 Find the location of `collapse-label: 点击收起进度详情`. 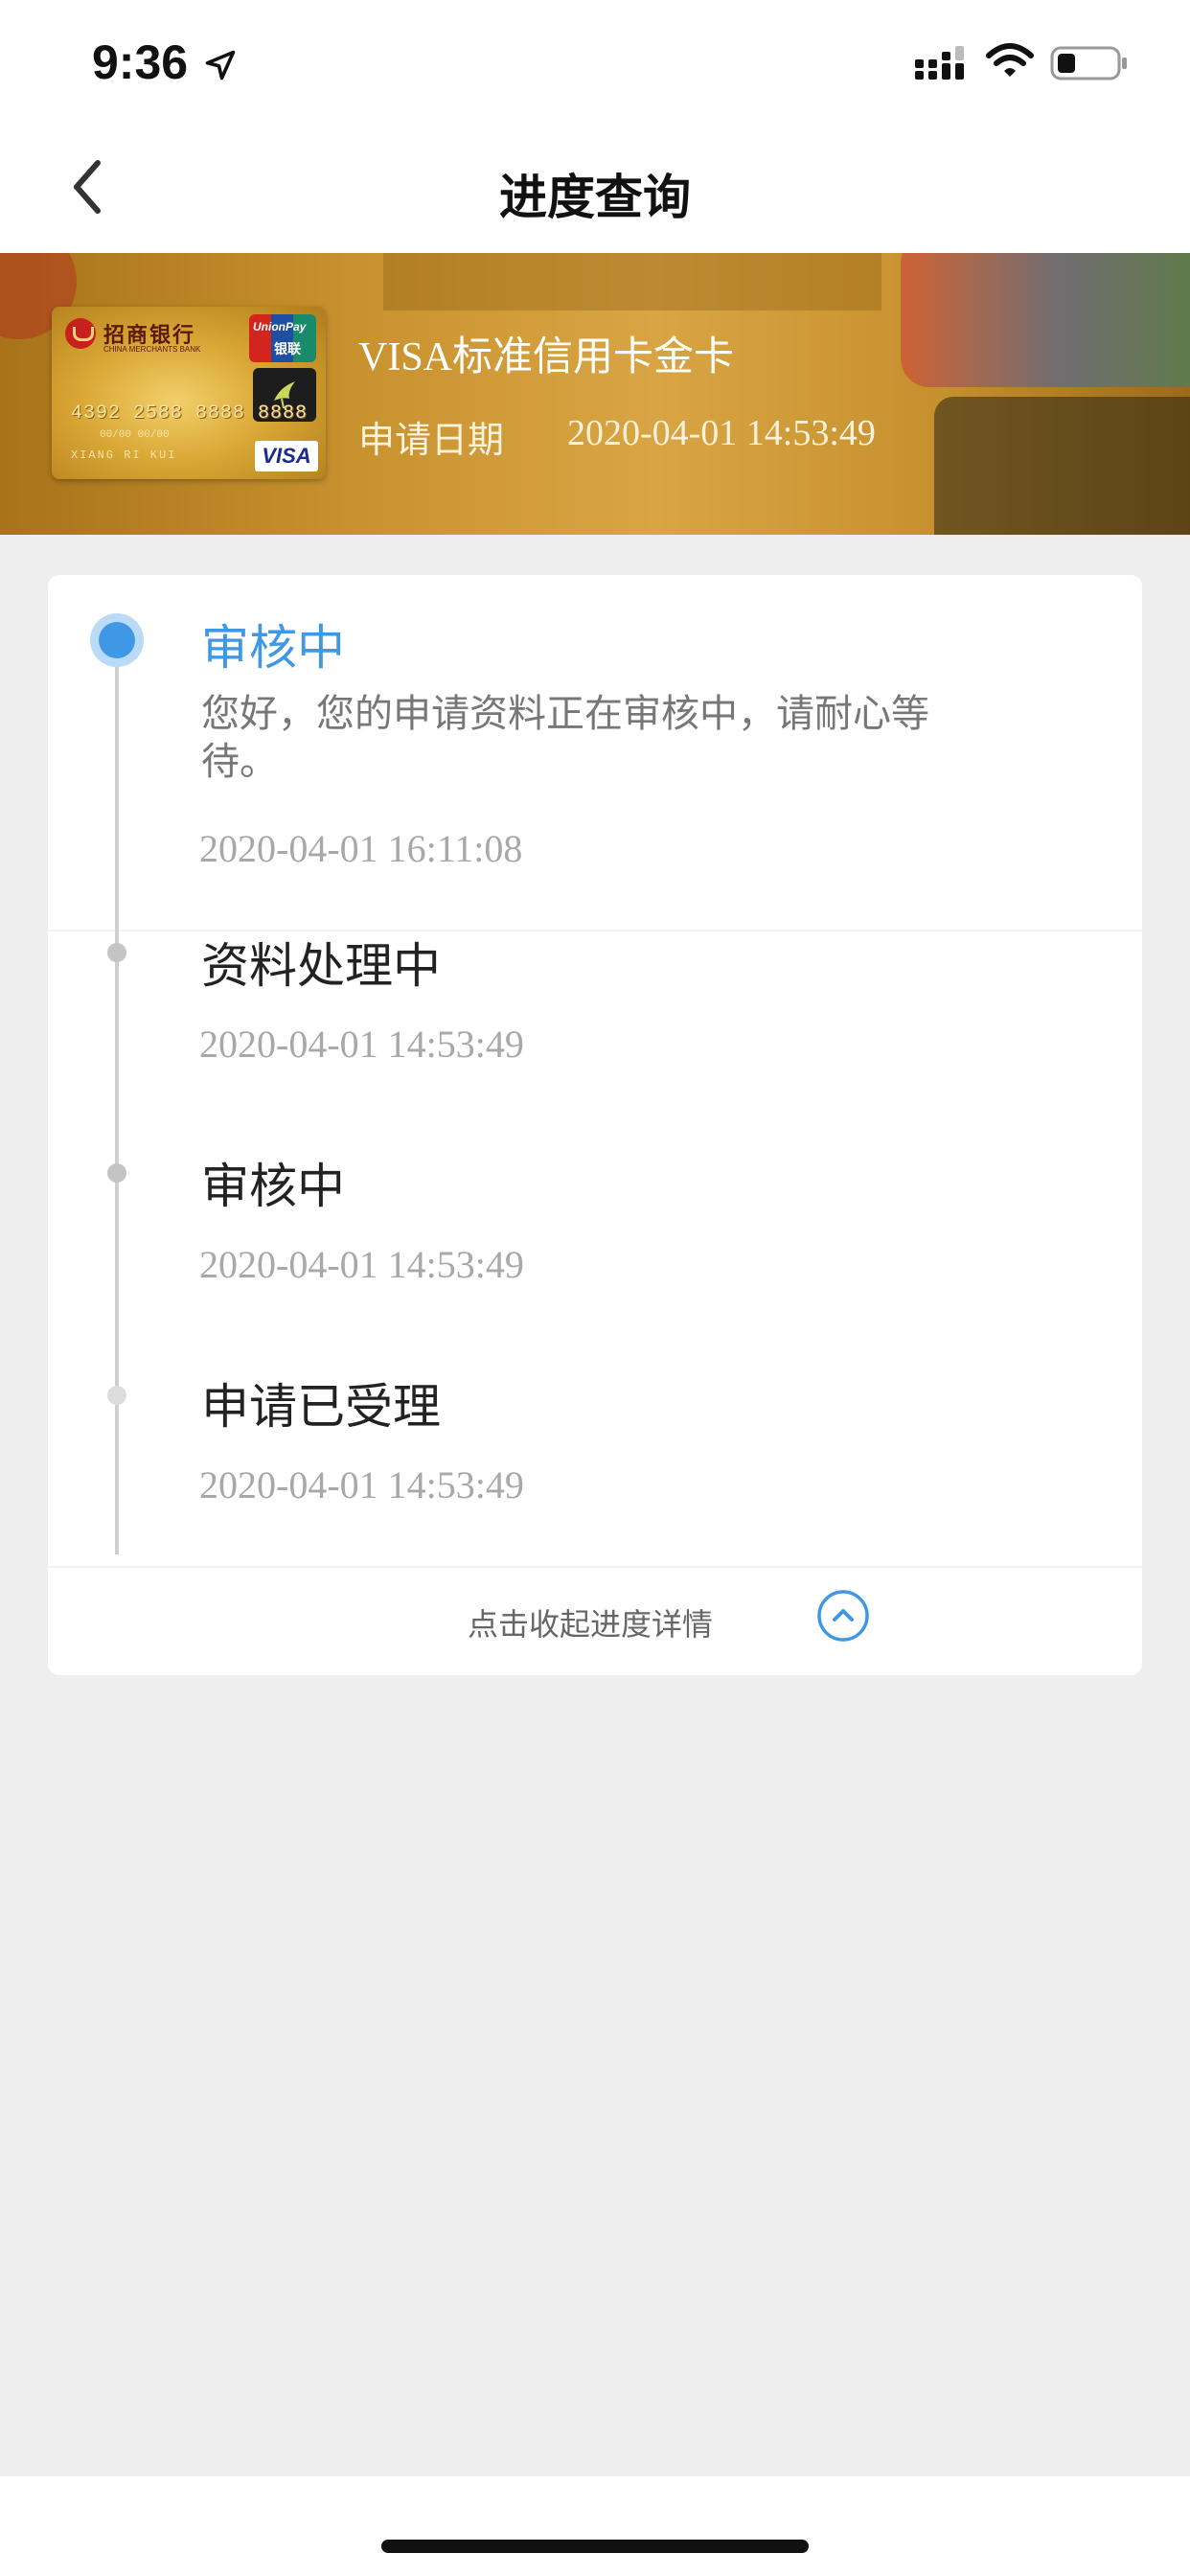

collapse-label: 点击收起进度详情 is located at coordinates (591, 1624).